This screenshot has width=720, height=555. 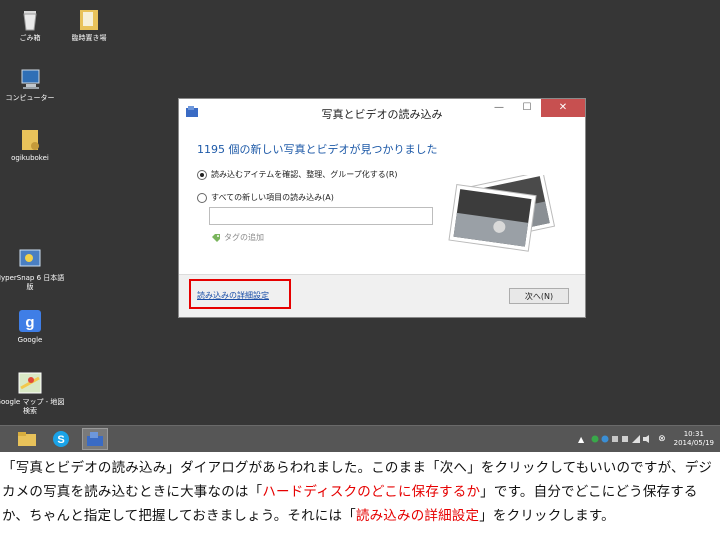 I want to click on google-shortcut: g Google, so click(x=32, y=326).